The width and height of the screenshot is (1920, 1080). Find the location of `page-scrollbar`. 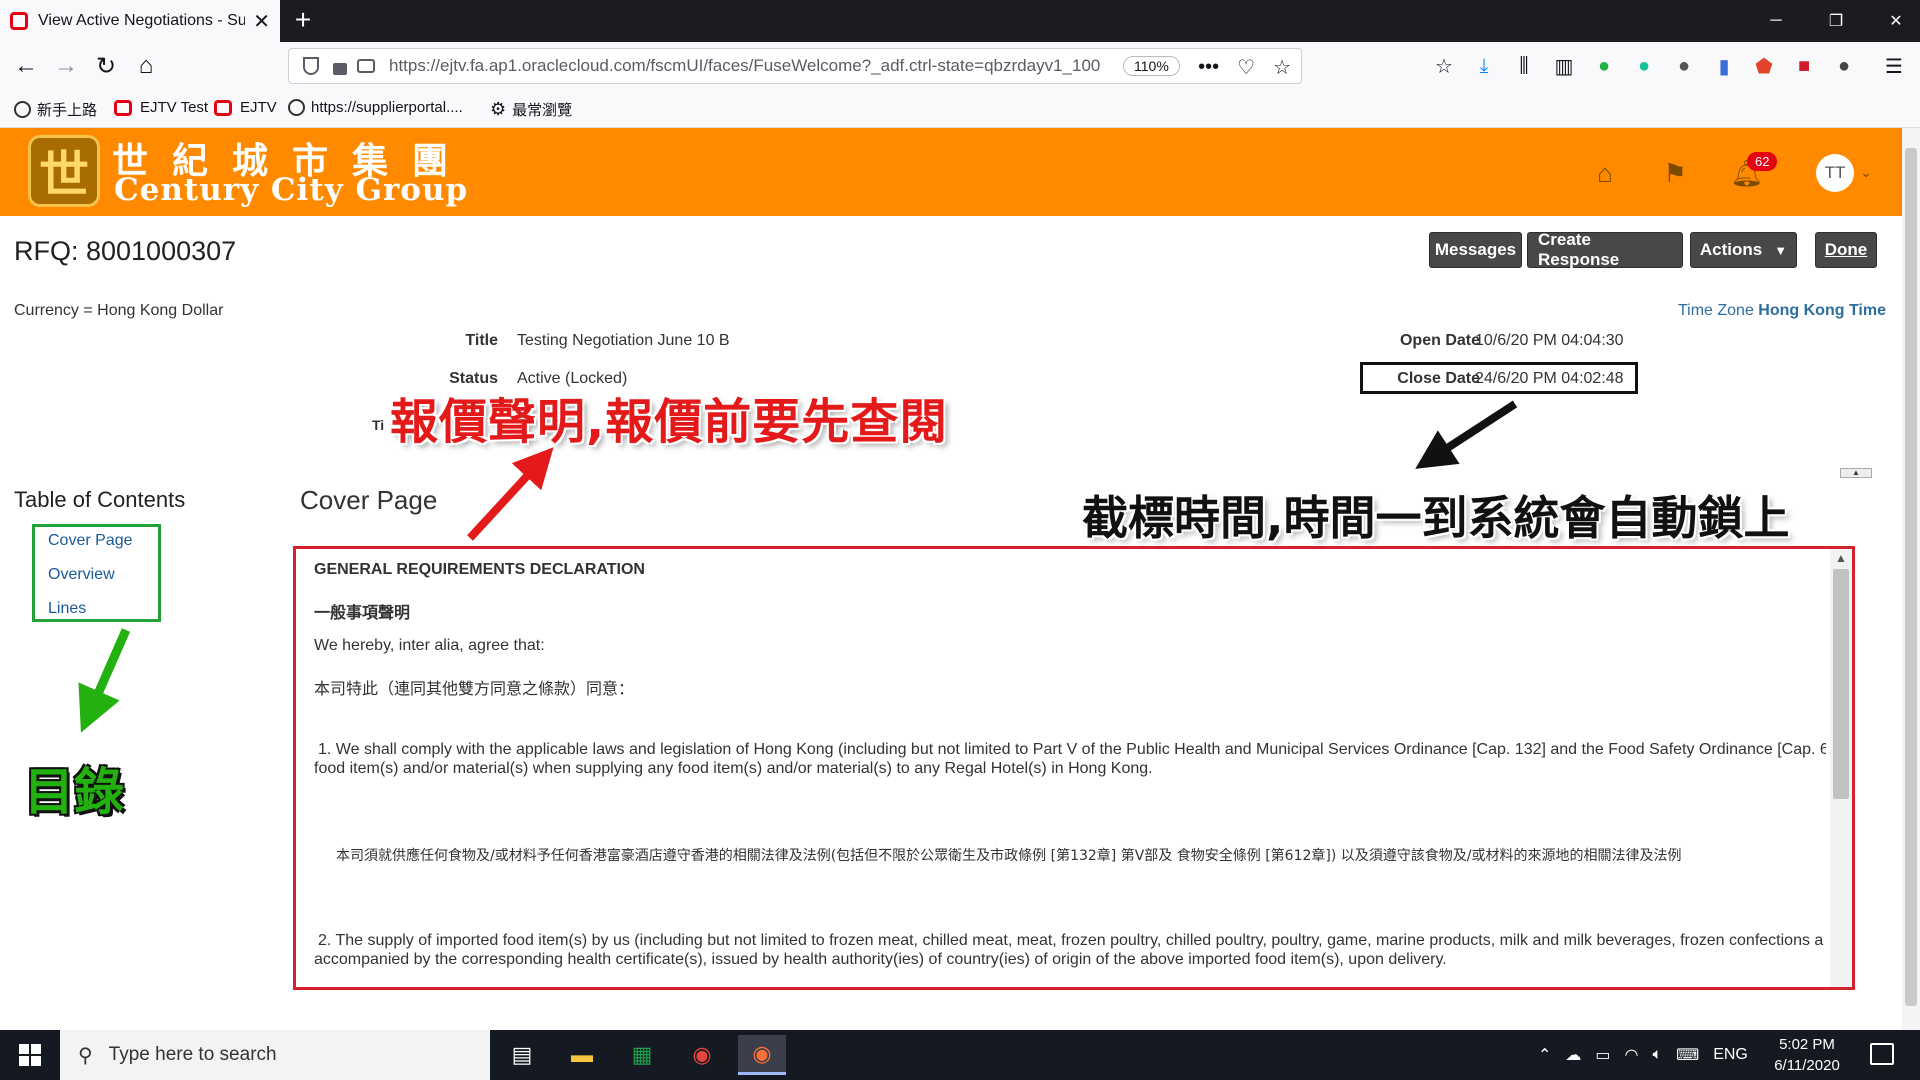

page-scrollbar is located at coordinates (1911, 579).